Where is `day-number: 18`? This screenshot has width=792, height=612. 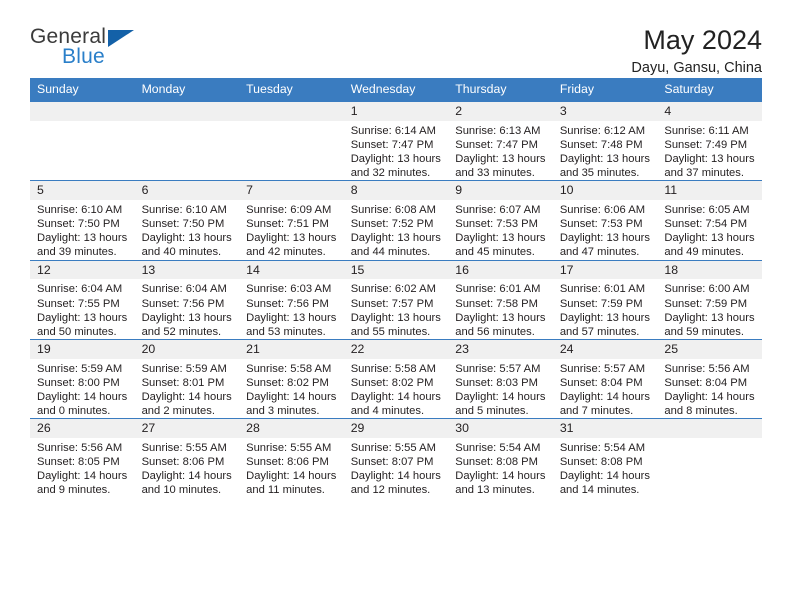
day-number: 18 is located at coordinates (709, 270).